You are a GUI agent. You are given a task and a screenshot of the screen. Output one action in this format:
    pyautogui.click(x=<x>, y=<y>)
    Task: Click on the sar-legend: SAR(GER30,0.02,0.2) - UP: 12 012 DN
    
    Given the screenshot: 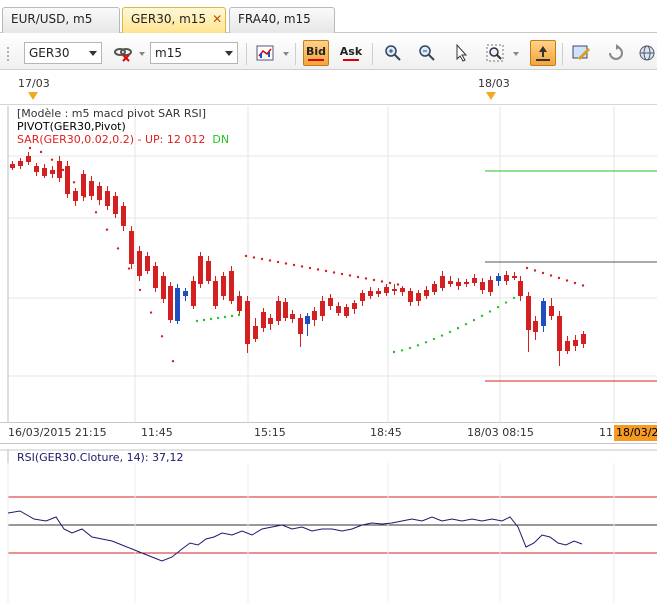 What is the action you would take?
    pyautogui.click(x=123, y=139)
    